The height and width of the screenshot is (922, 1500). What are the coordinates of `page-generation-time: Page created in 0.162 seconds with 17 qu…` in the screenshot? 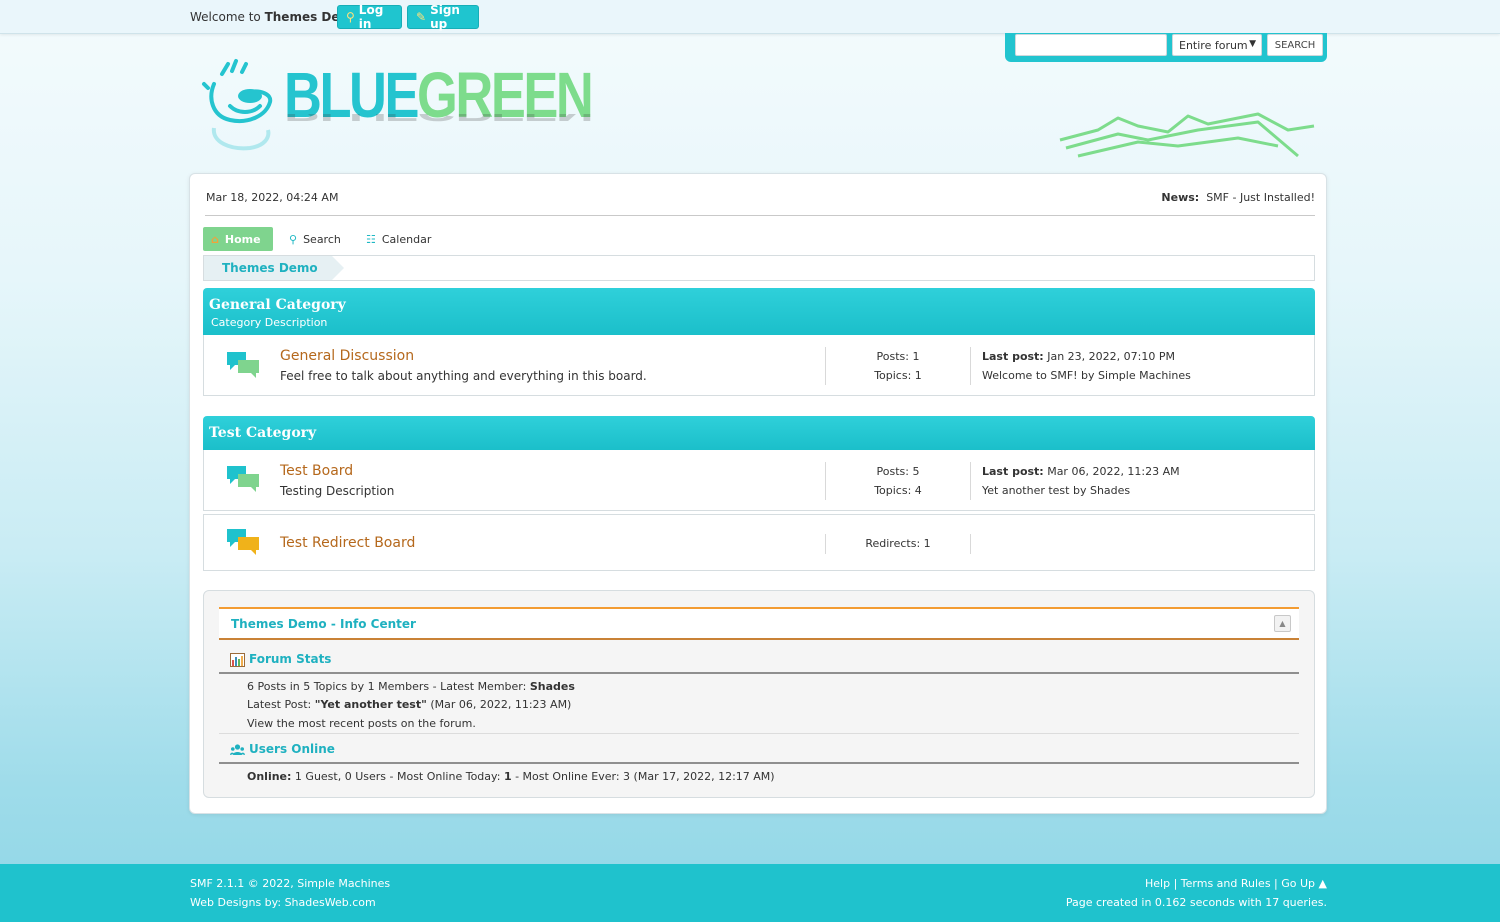 It's located at (1196, 902).